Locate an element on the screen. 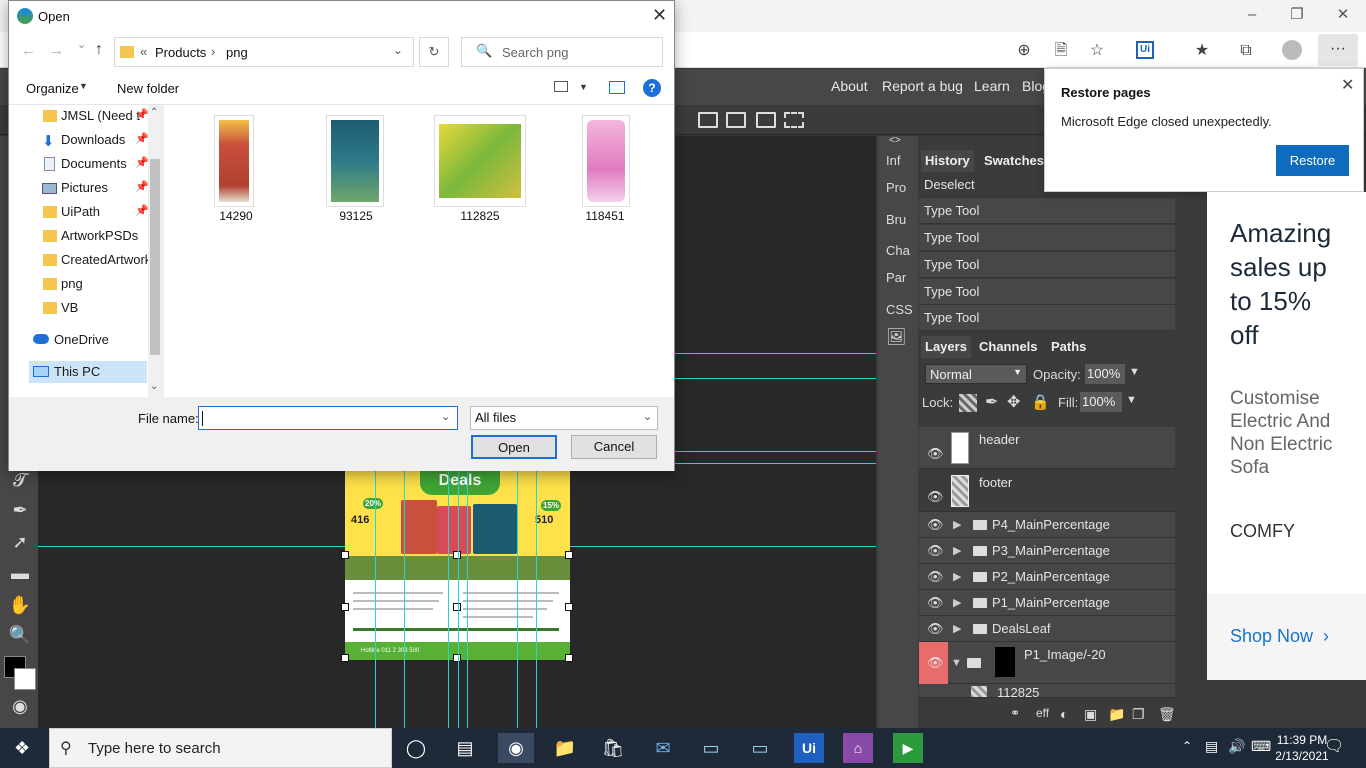 The height and width of the screenshot is (768, 1366). layer-effects-button: eff is located at coordinates (1042, 713).